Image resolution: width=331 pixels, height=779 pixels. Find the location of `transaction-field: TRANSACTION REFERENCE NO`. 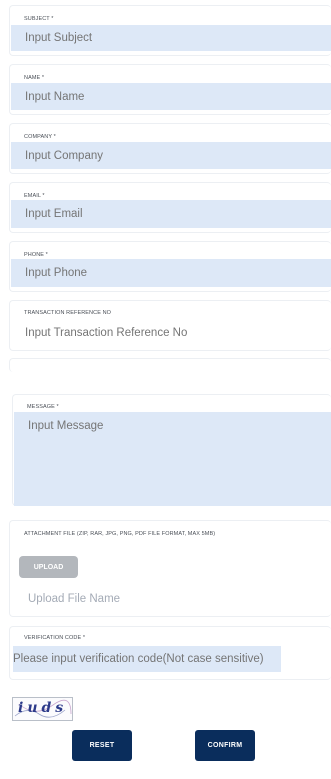

transaction-field: TRANSACTION REFERENCE NO is located at coordinates (170, 325).